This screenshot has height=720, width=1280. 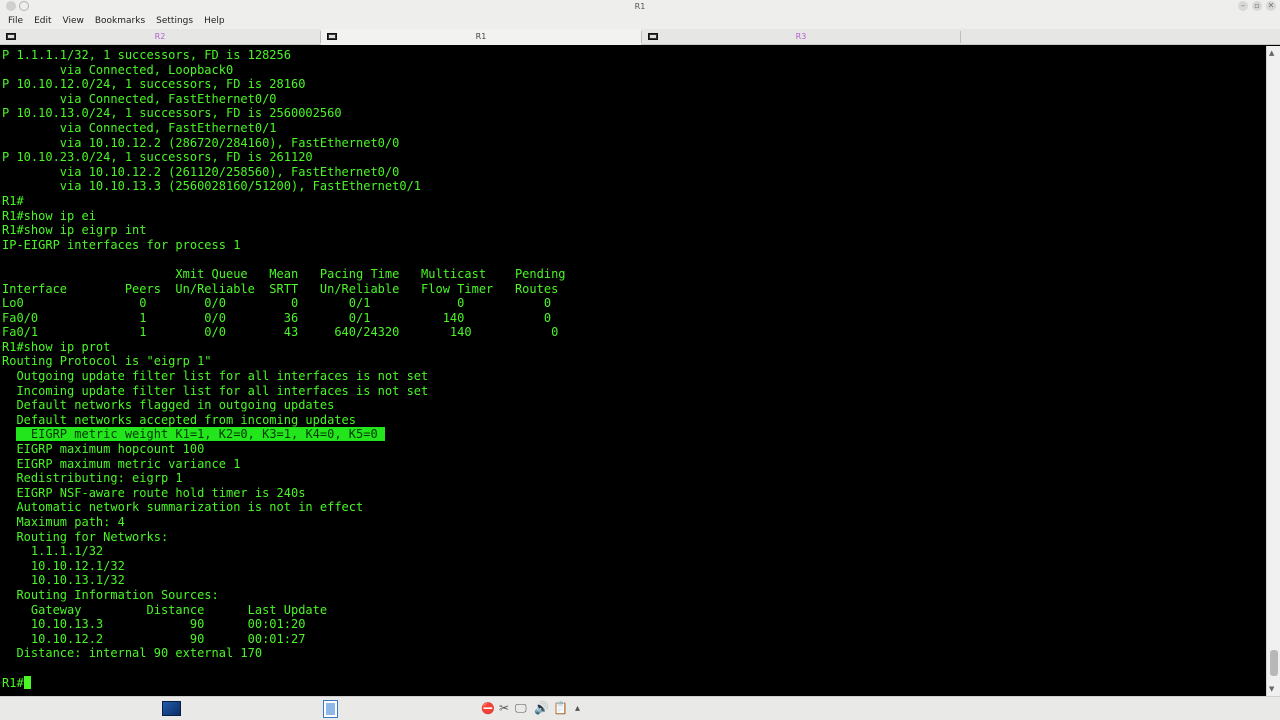 I want to click on terminal-line: 10.10.13.1/32, so click(x=63, y=580).